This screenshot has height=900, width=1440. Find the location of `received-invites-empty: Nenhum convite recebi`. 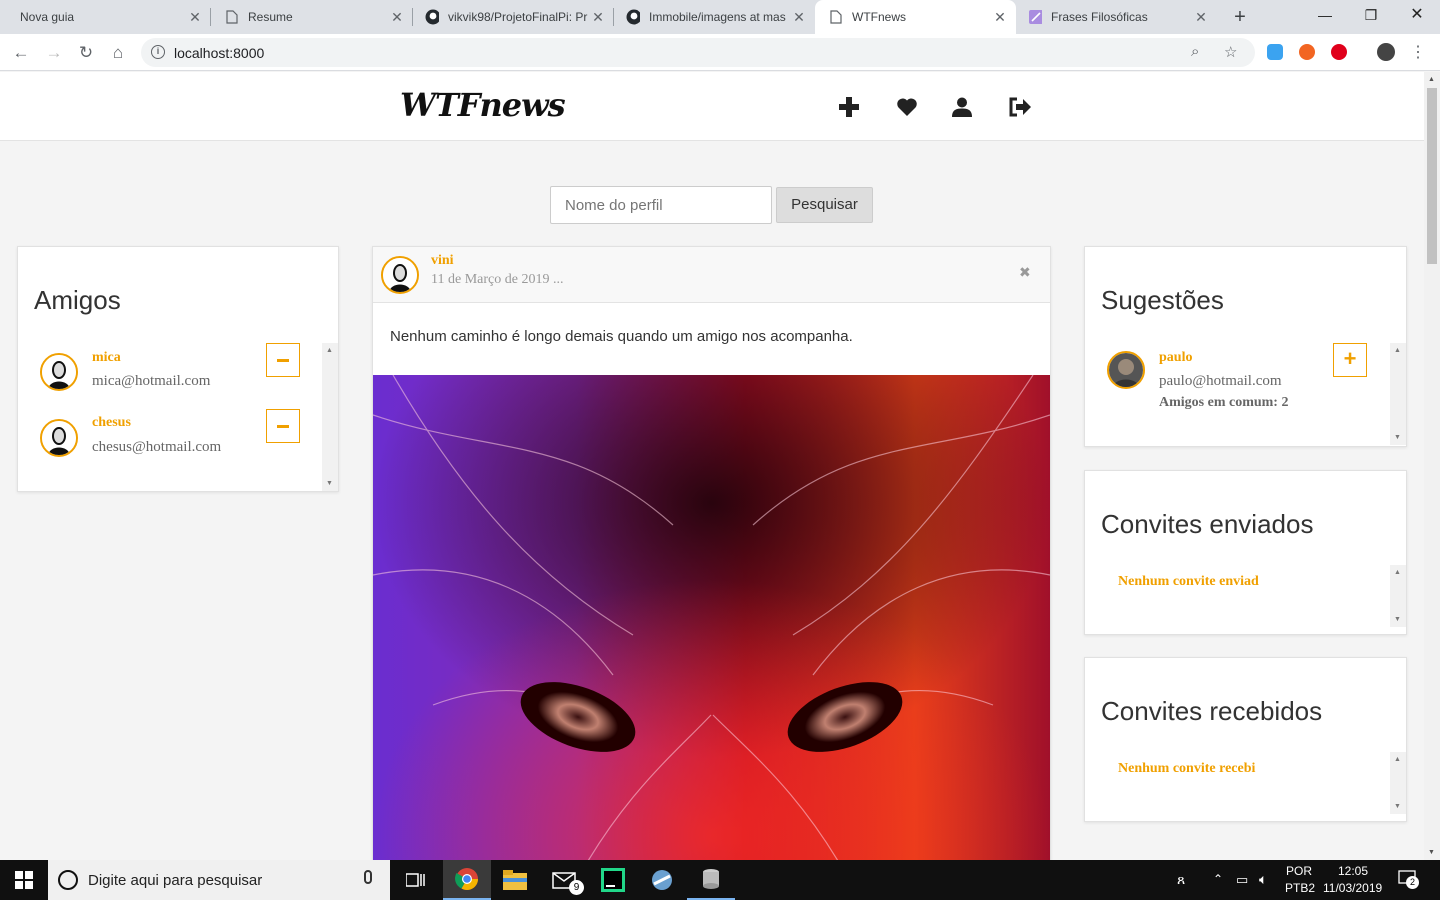

received-invites-empty: Nenhum convite recebi is located at coordinates (1187, 768).